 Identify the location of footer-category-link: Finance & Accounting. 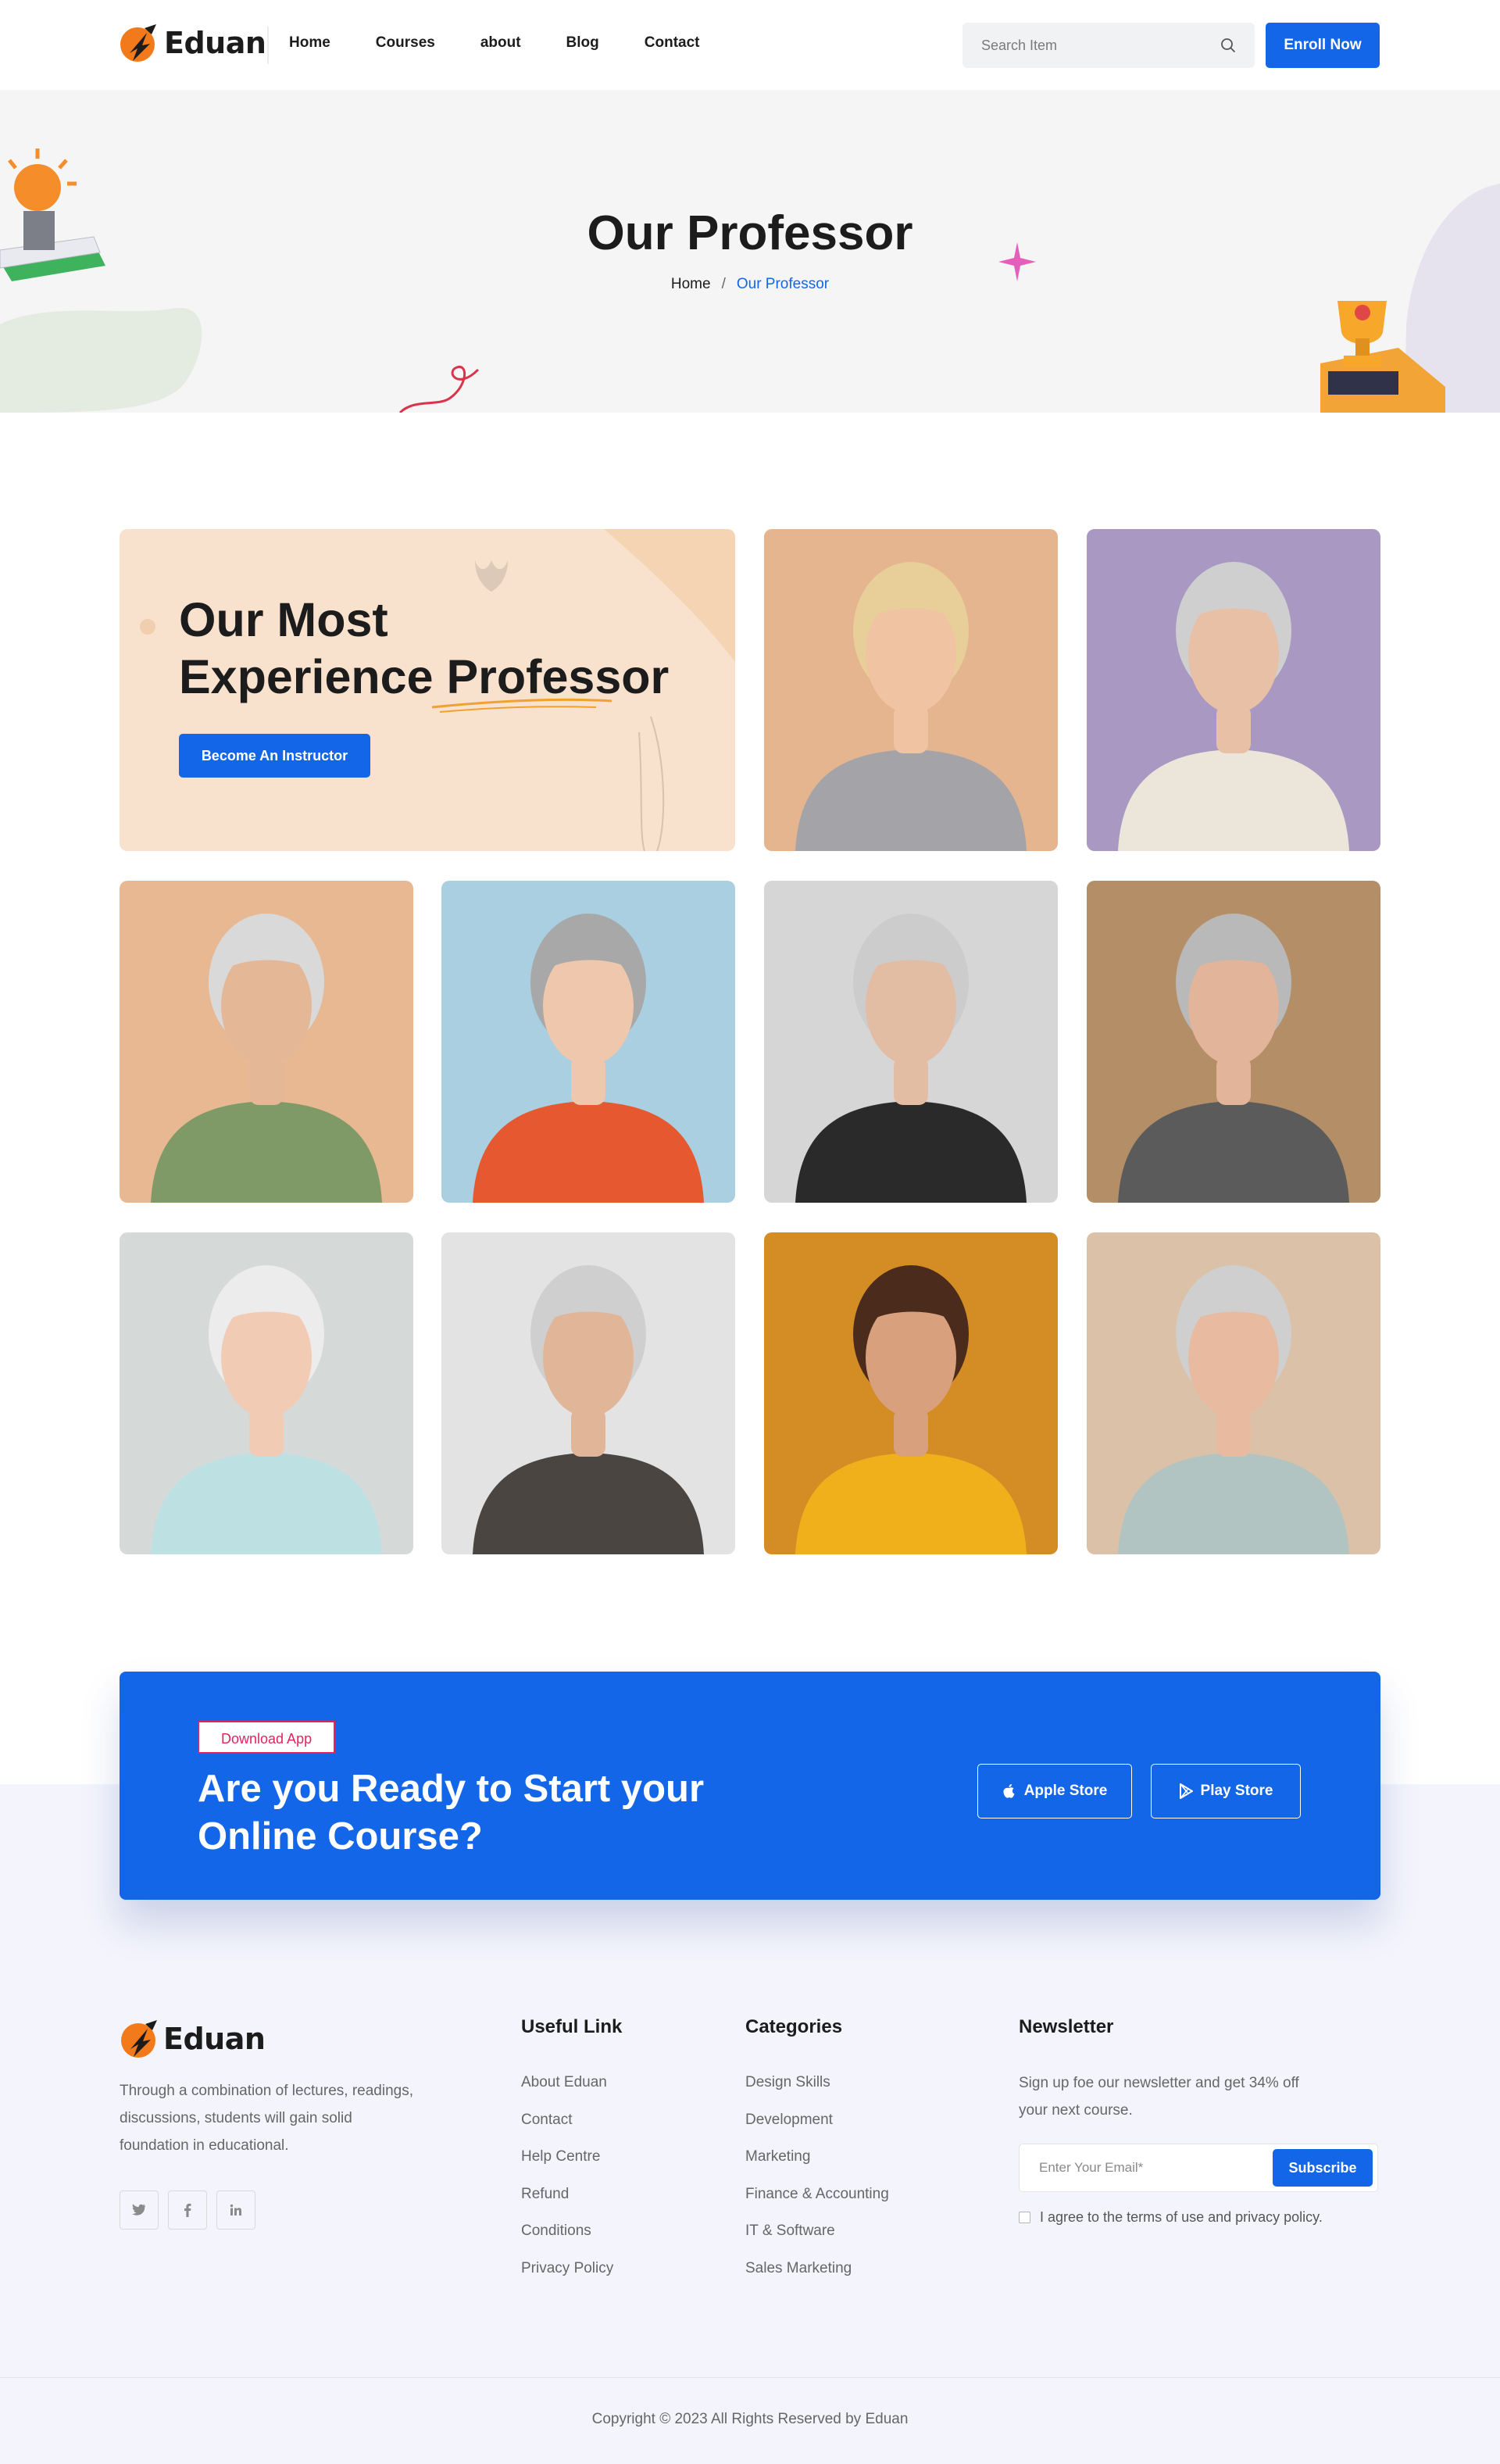
(817, 2194).